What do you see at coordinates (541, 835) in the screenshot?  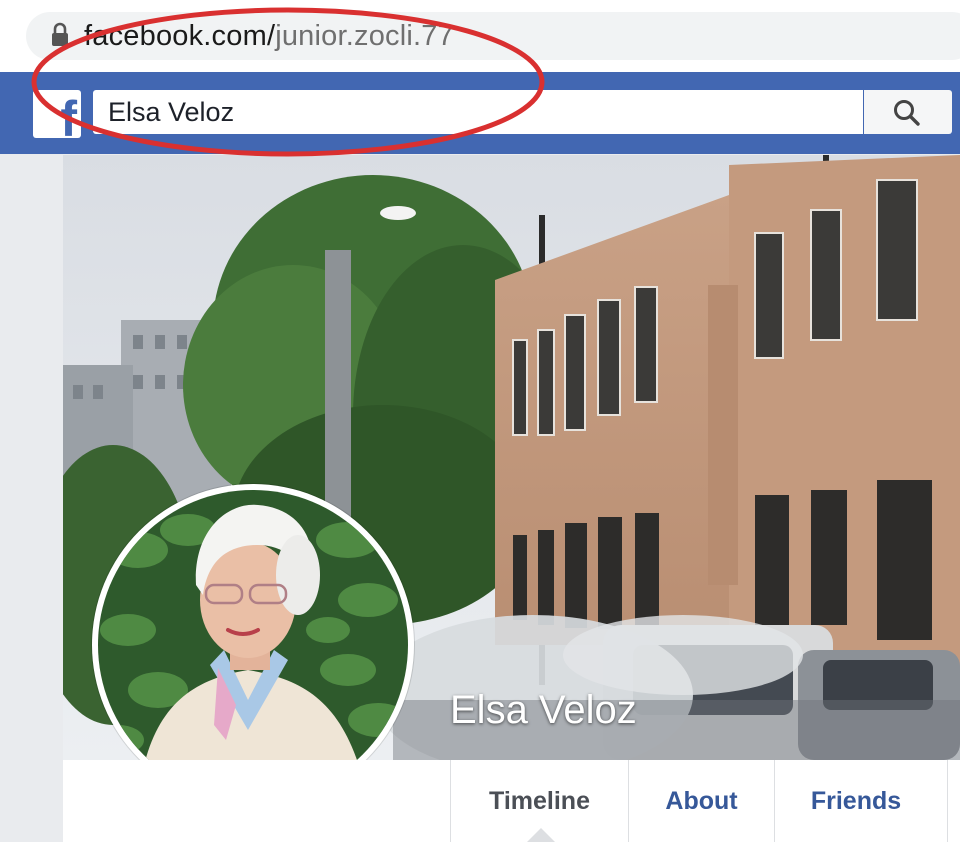 I see `active-tab-indicator` at bounding box center [541, 835].